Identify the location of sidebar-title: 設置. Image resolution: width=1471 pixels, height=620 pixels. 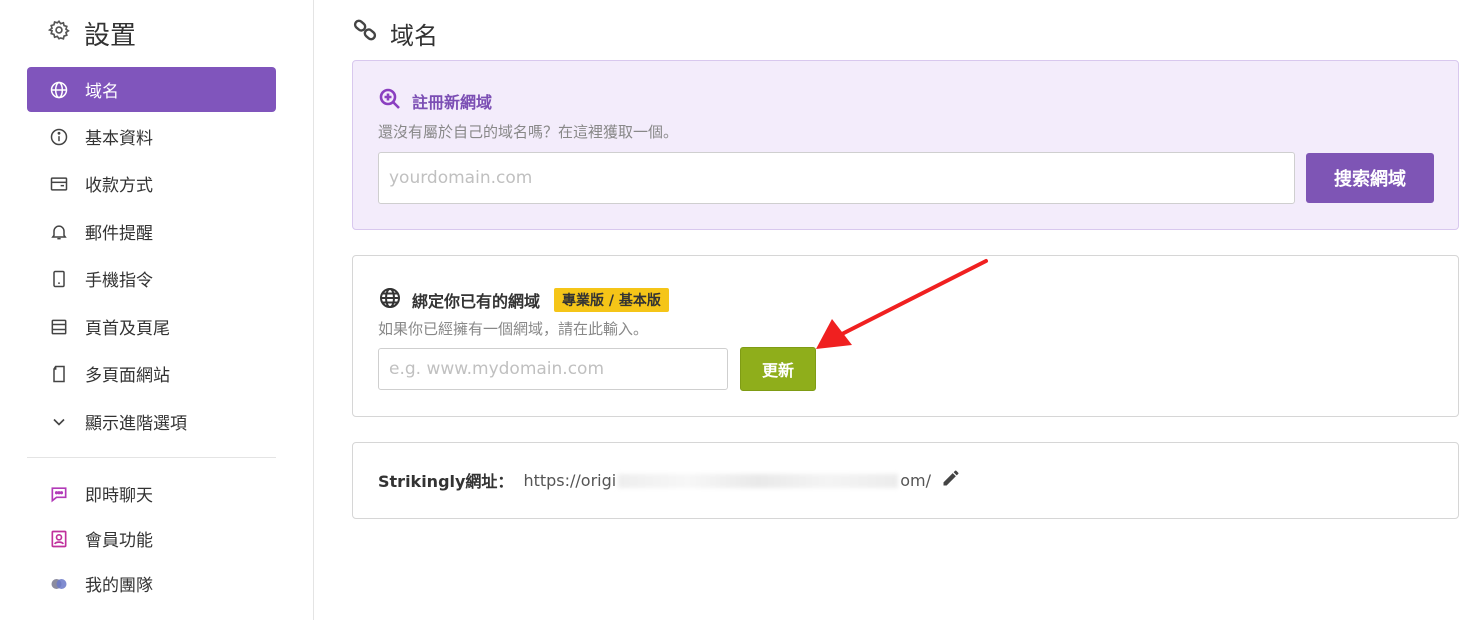
(92, 33).